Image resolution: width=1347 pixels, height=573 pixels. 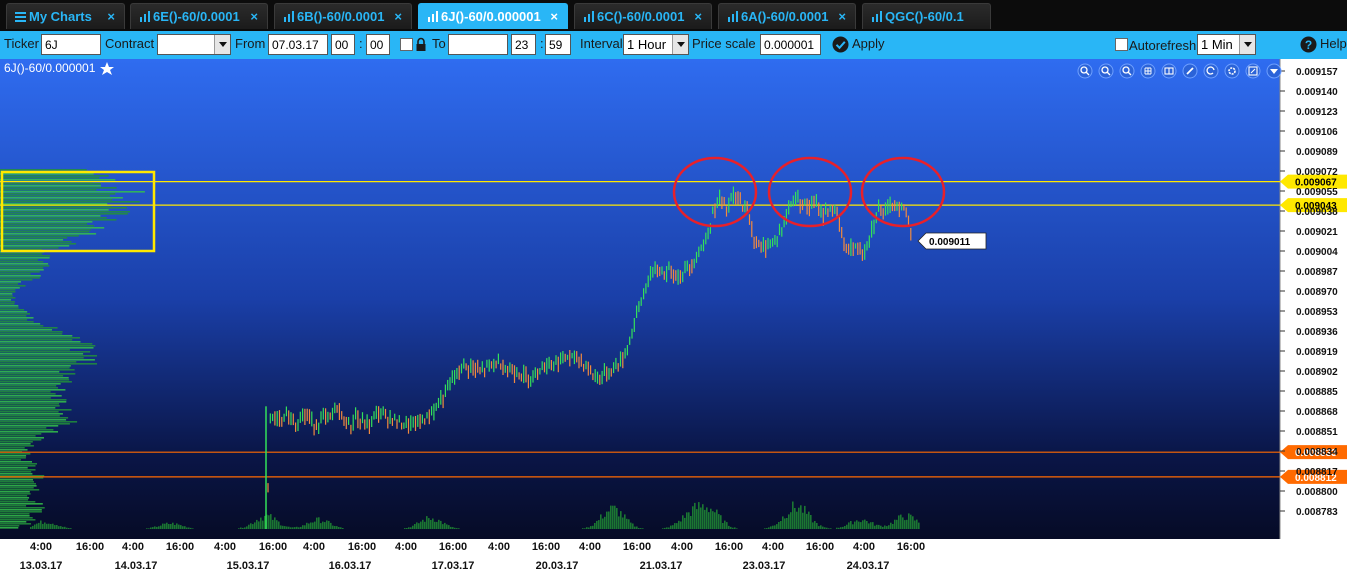 I want to click on from-date-input, so click(x=298, y=44).